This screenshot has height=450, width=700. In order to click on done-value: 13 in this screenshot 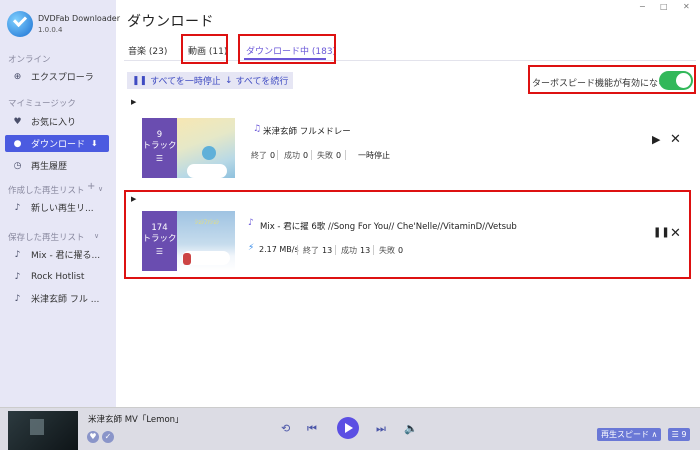, I will do `click(327, 250)`.